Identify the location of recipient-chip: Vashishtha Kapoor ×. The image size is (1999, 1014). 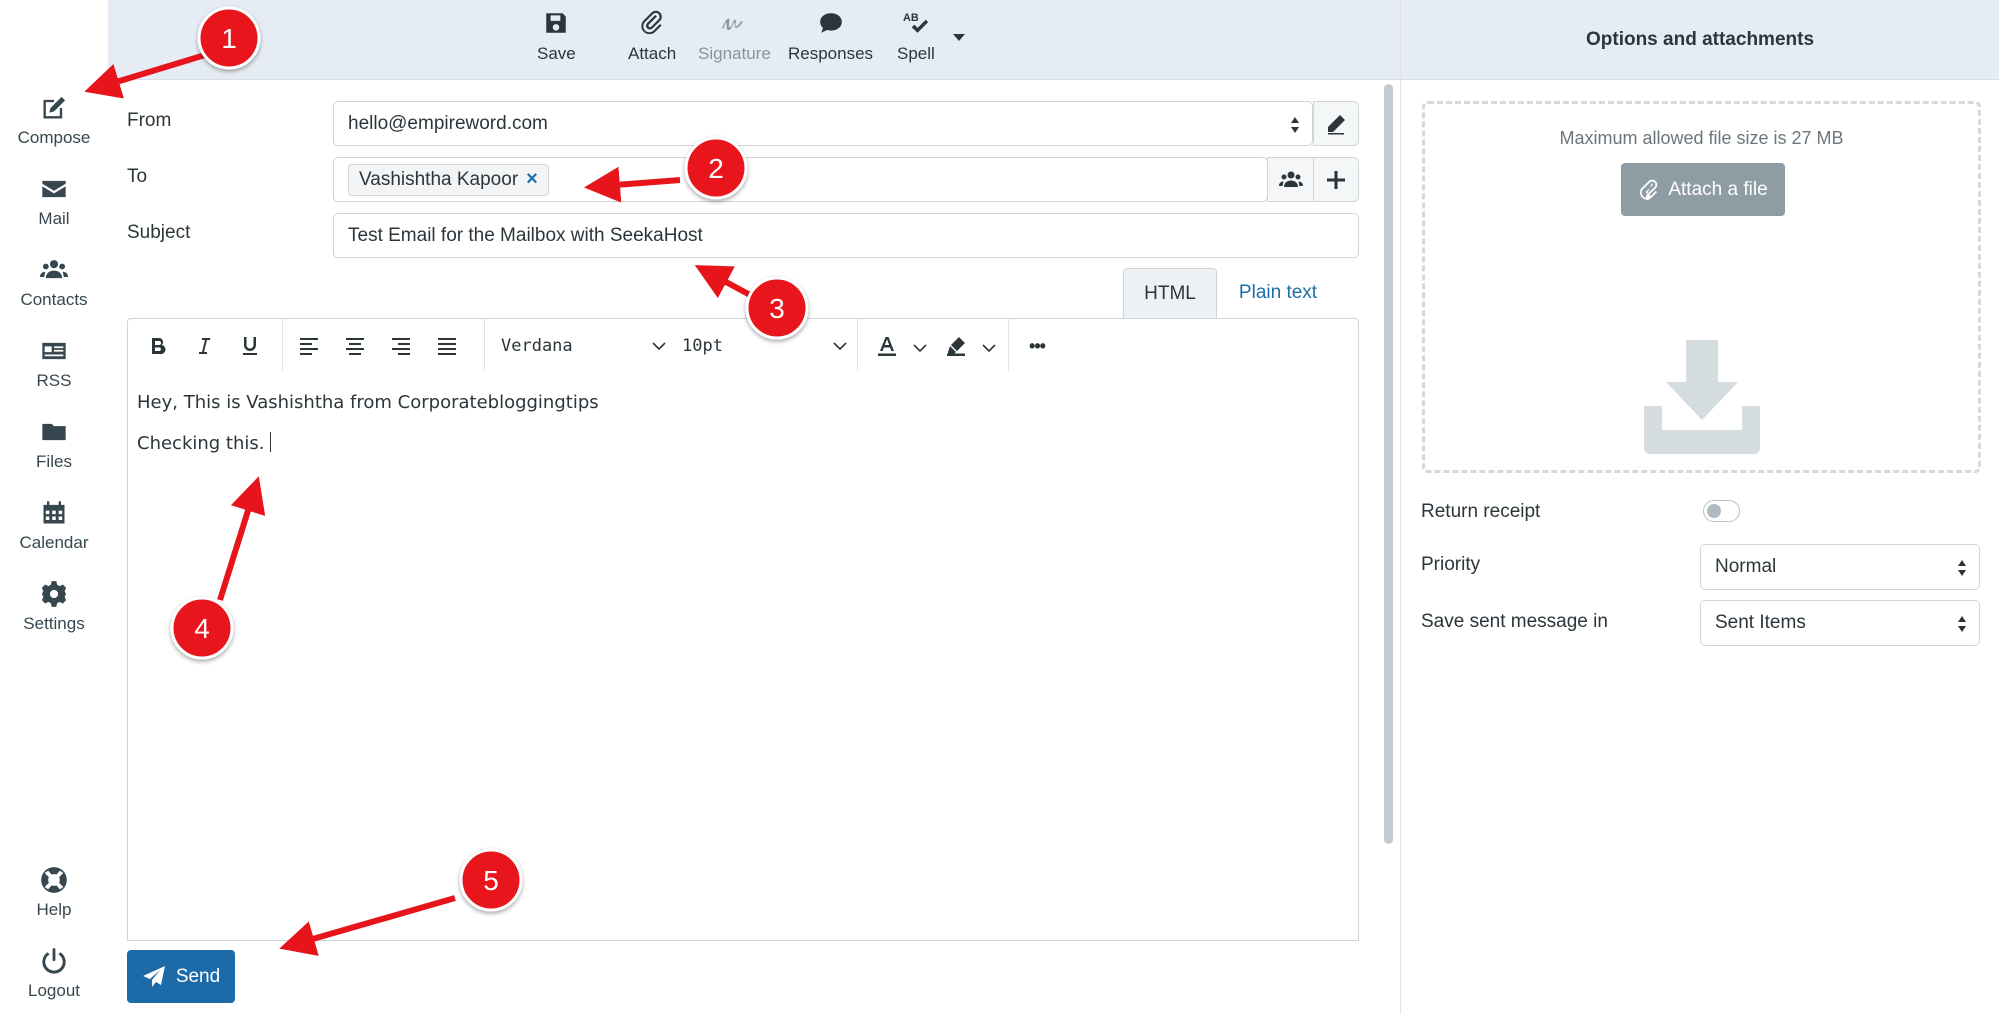
(448, 179).